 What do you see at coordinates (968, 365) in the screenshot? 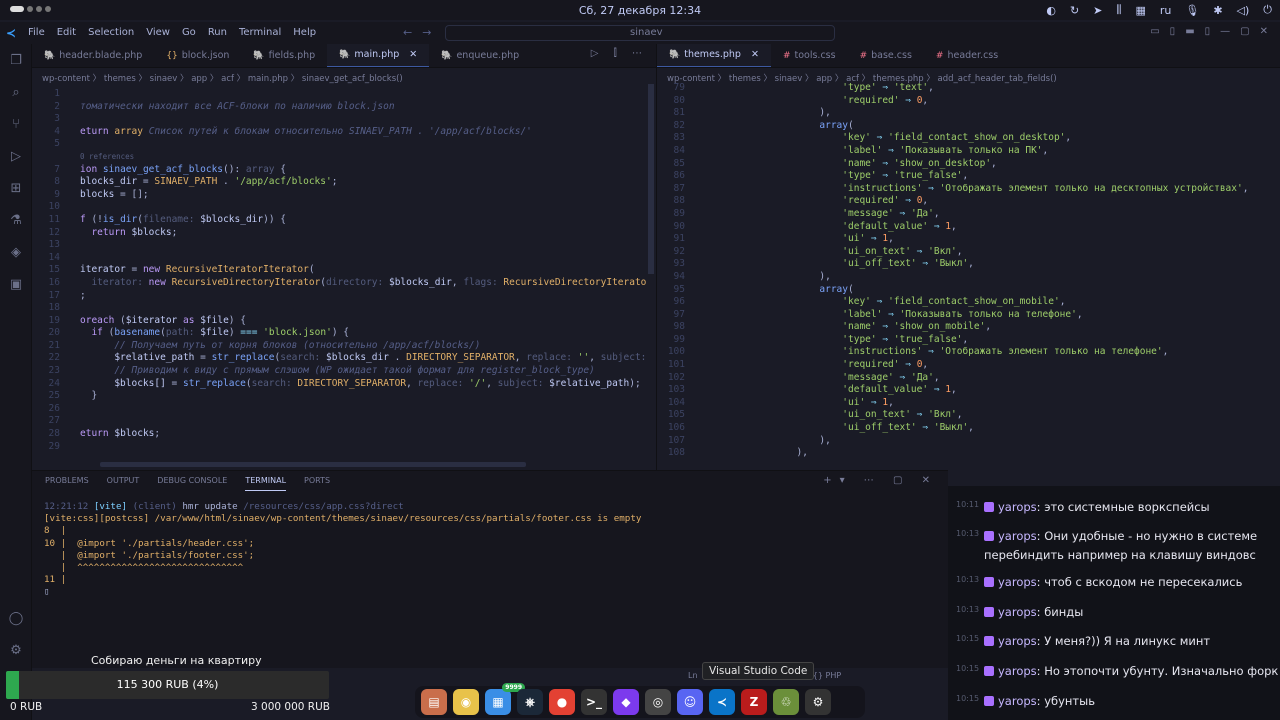
I see `code-line: 101 'required' ⇒ 0,` at bounding box center [968, 365].